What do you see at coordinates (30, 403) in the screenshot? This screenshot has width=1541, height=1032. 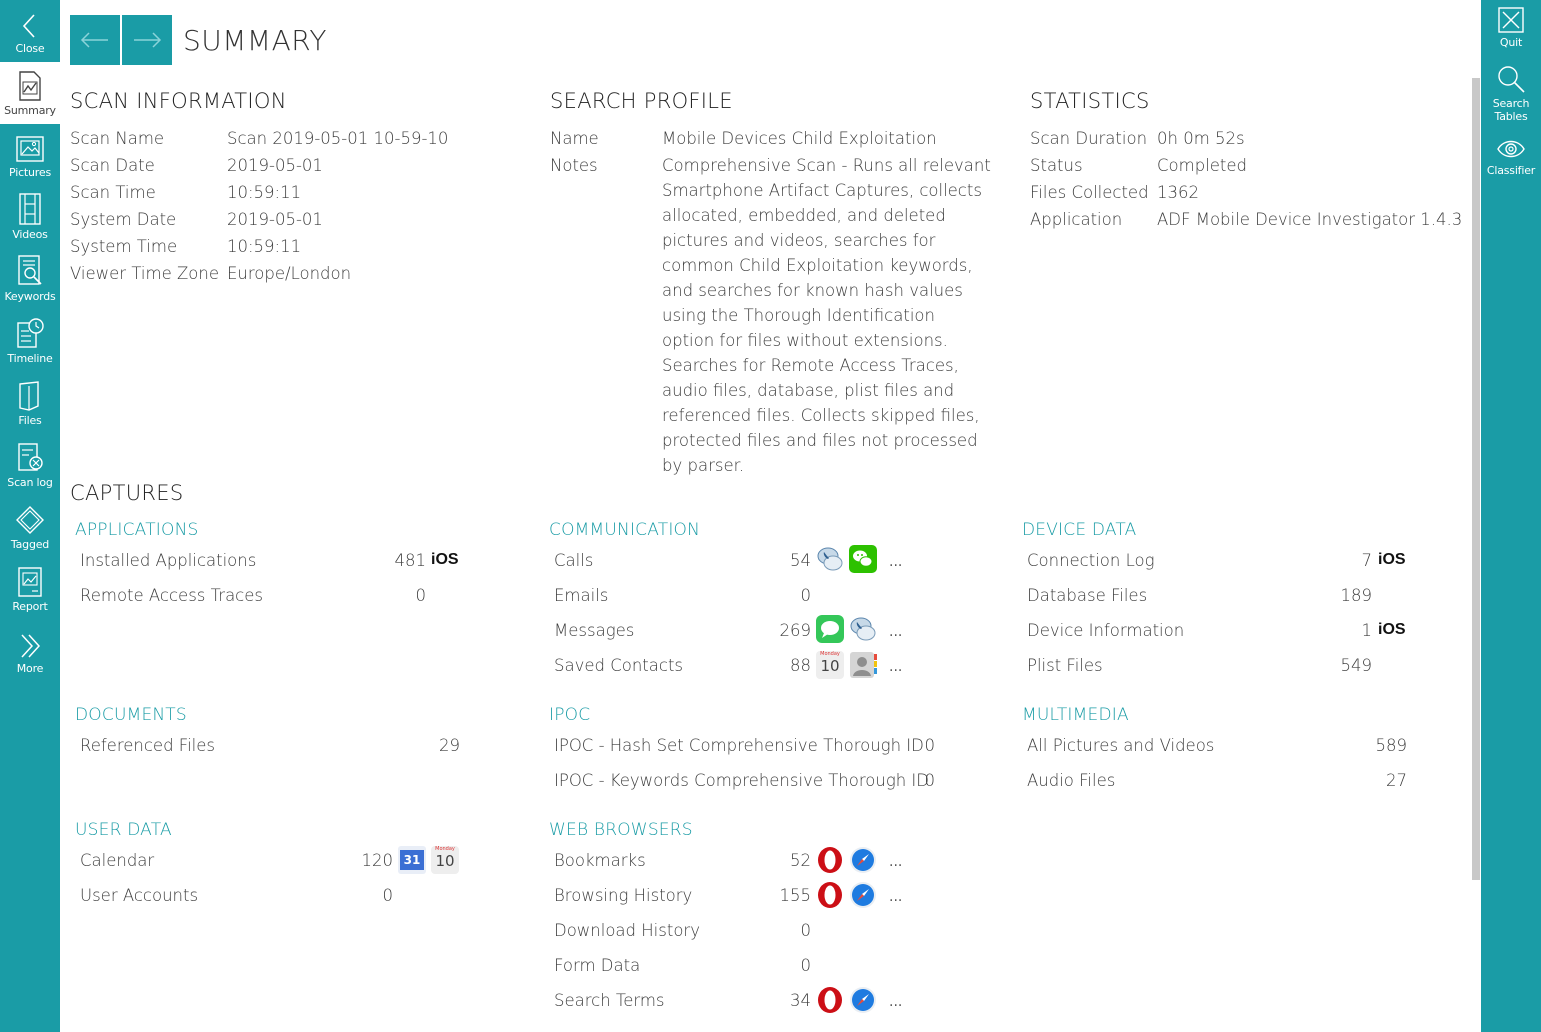 I see `files-nav-button: Files` at bounding box center [30, 403].